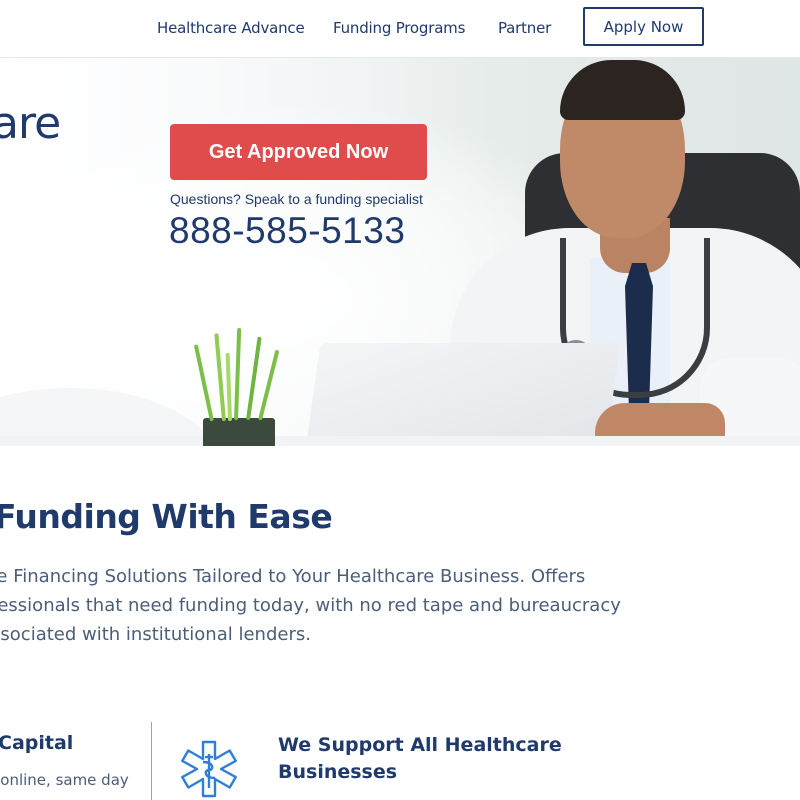 The height and width of the screenshot is (800, 800). Describe the element at coordinates (155, 634) in the screenshot. I see `intro-line: associated with institutional lenders.` at that location.